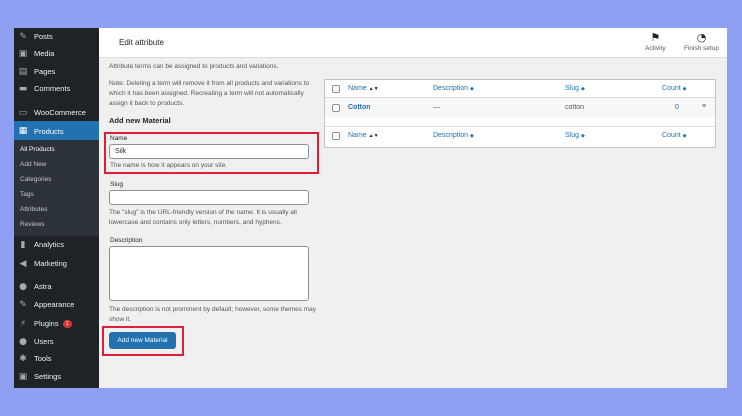 Image resolution: width=742 pixels, height=416 pixels. I want to click on sidebar-item-products: ▦ Products, so click(56, 131).